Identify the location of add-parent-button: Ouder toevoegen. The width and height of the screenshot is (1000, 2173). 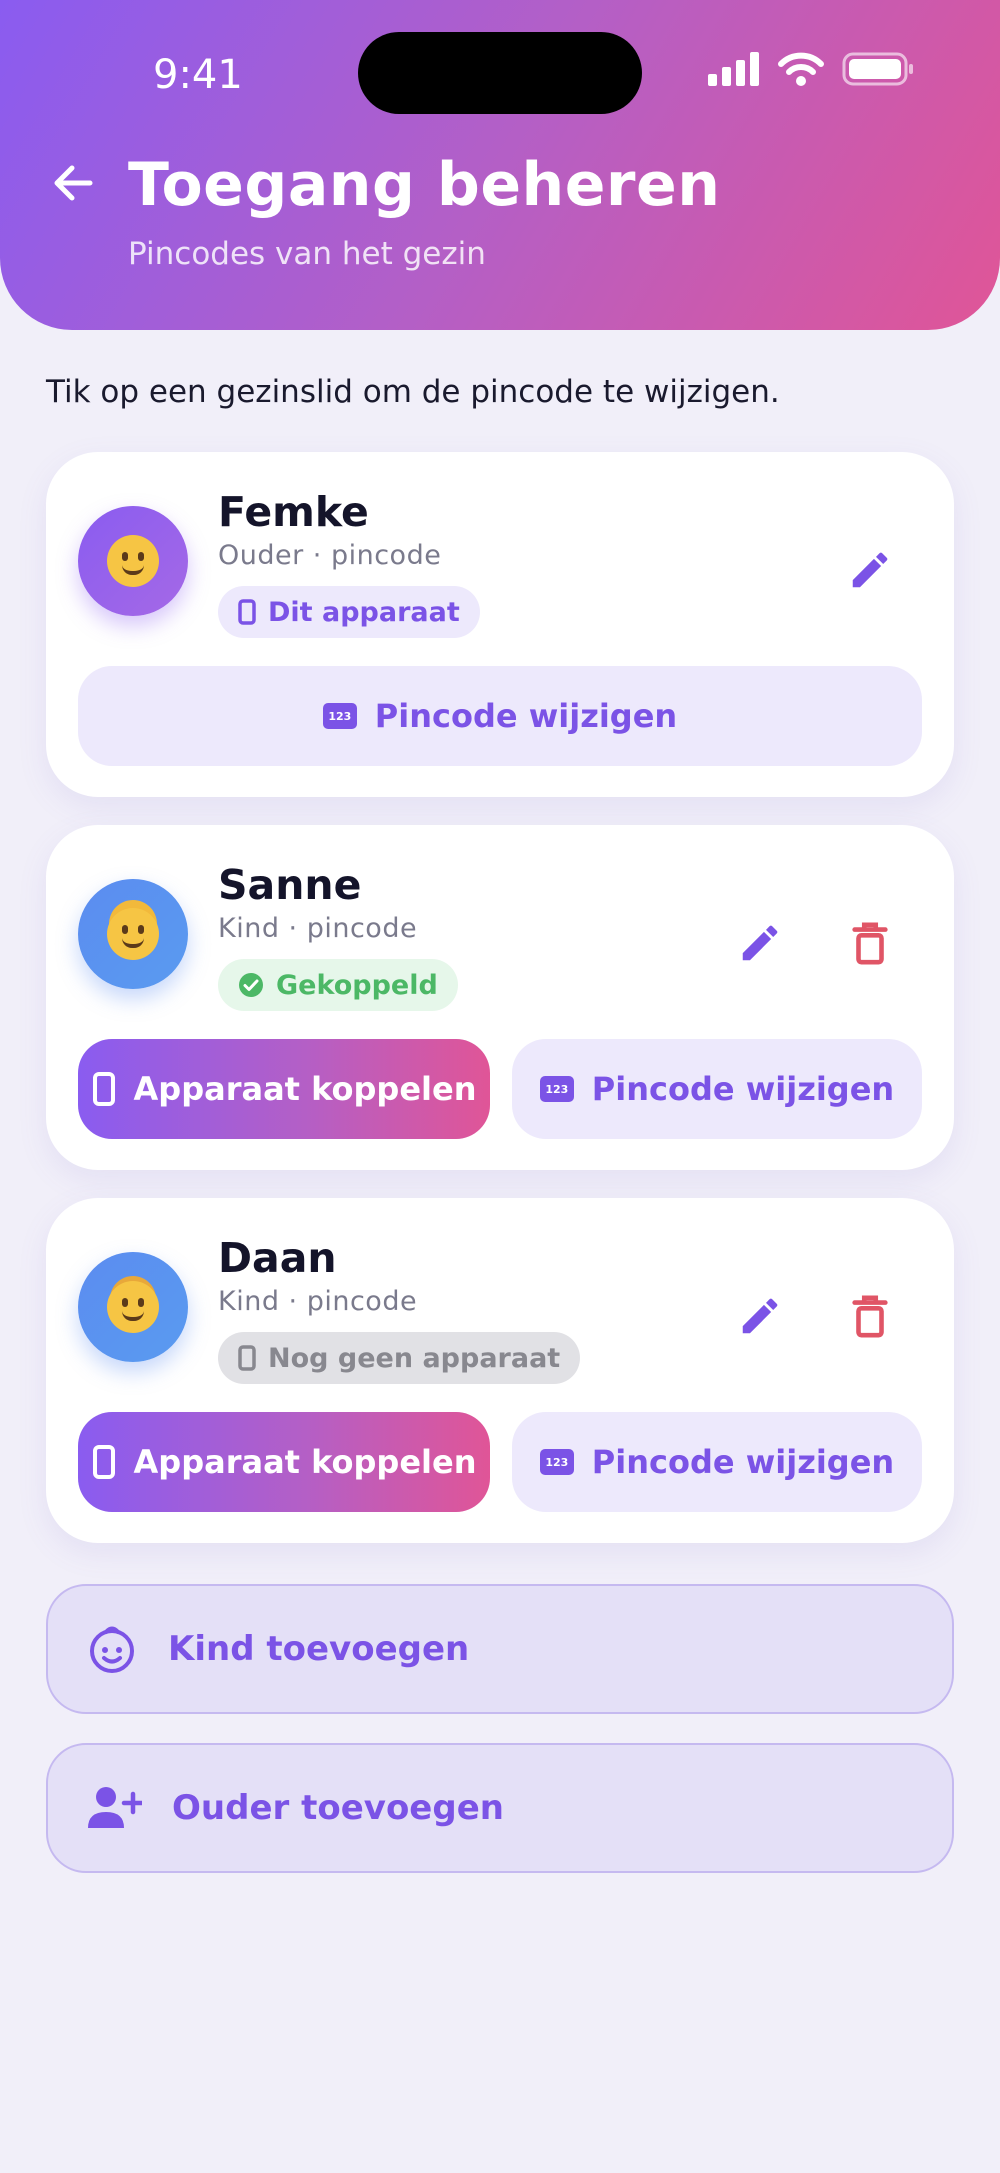
(500, 1808).